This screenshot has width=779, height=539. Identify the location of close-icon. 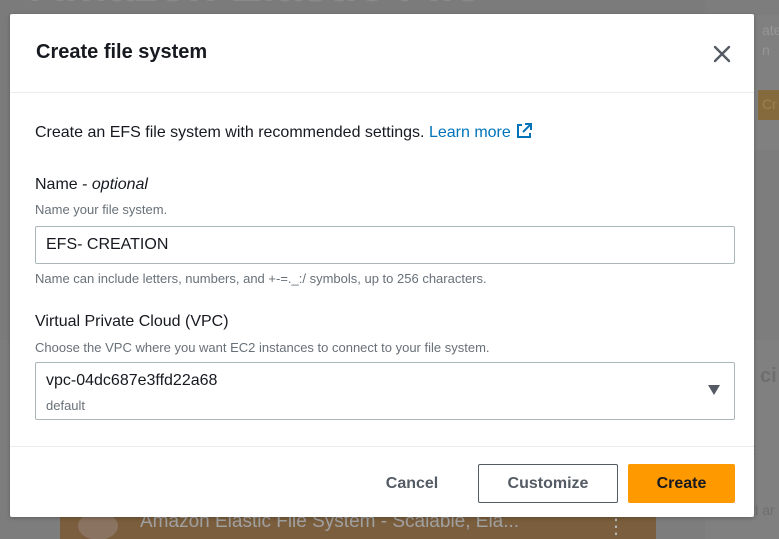
(722, 54).